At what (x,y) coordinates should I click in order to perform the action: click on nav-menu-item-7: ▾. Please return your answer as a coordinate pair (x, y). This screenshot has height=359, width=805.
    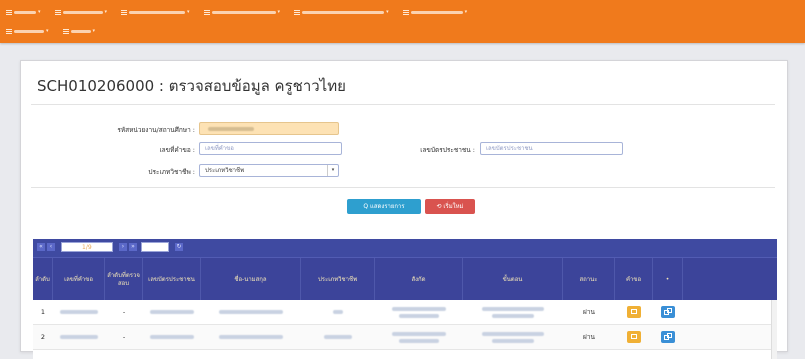
    Looking at the image, I should click on (27, 31).